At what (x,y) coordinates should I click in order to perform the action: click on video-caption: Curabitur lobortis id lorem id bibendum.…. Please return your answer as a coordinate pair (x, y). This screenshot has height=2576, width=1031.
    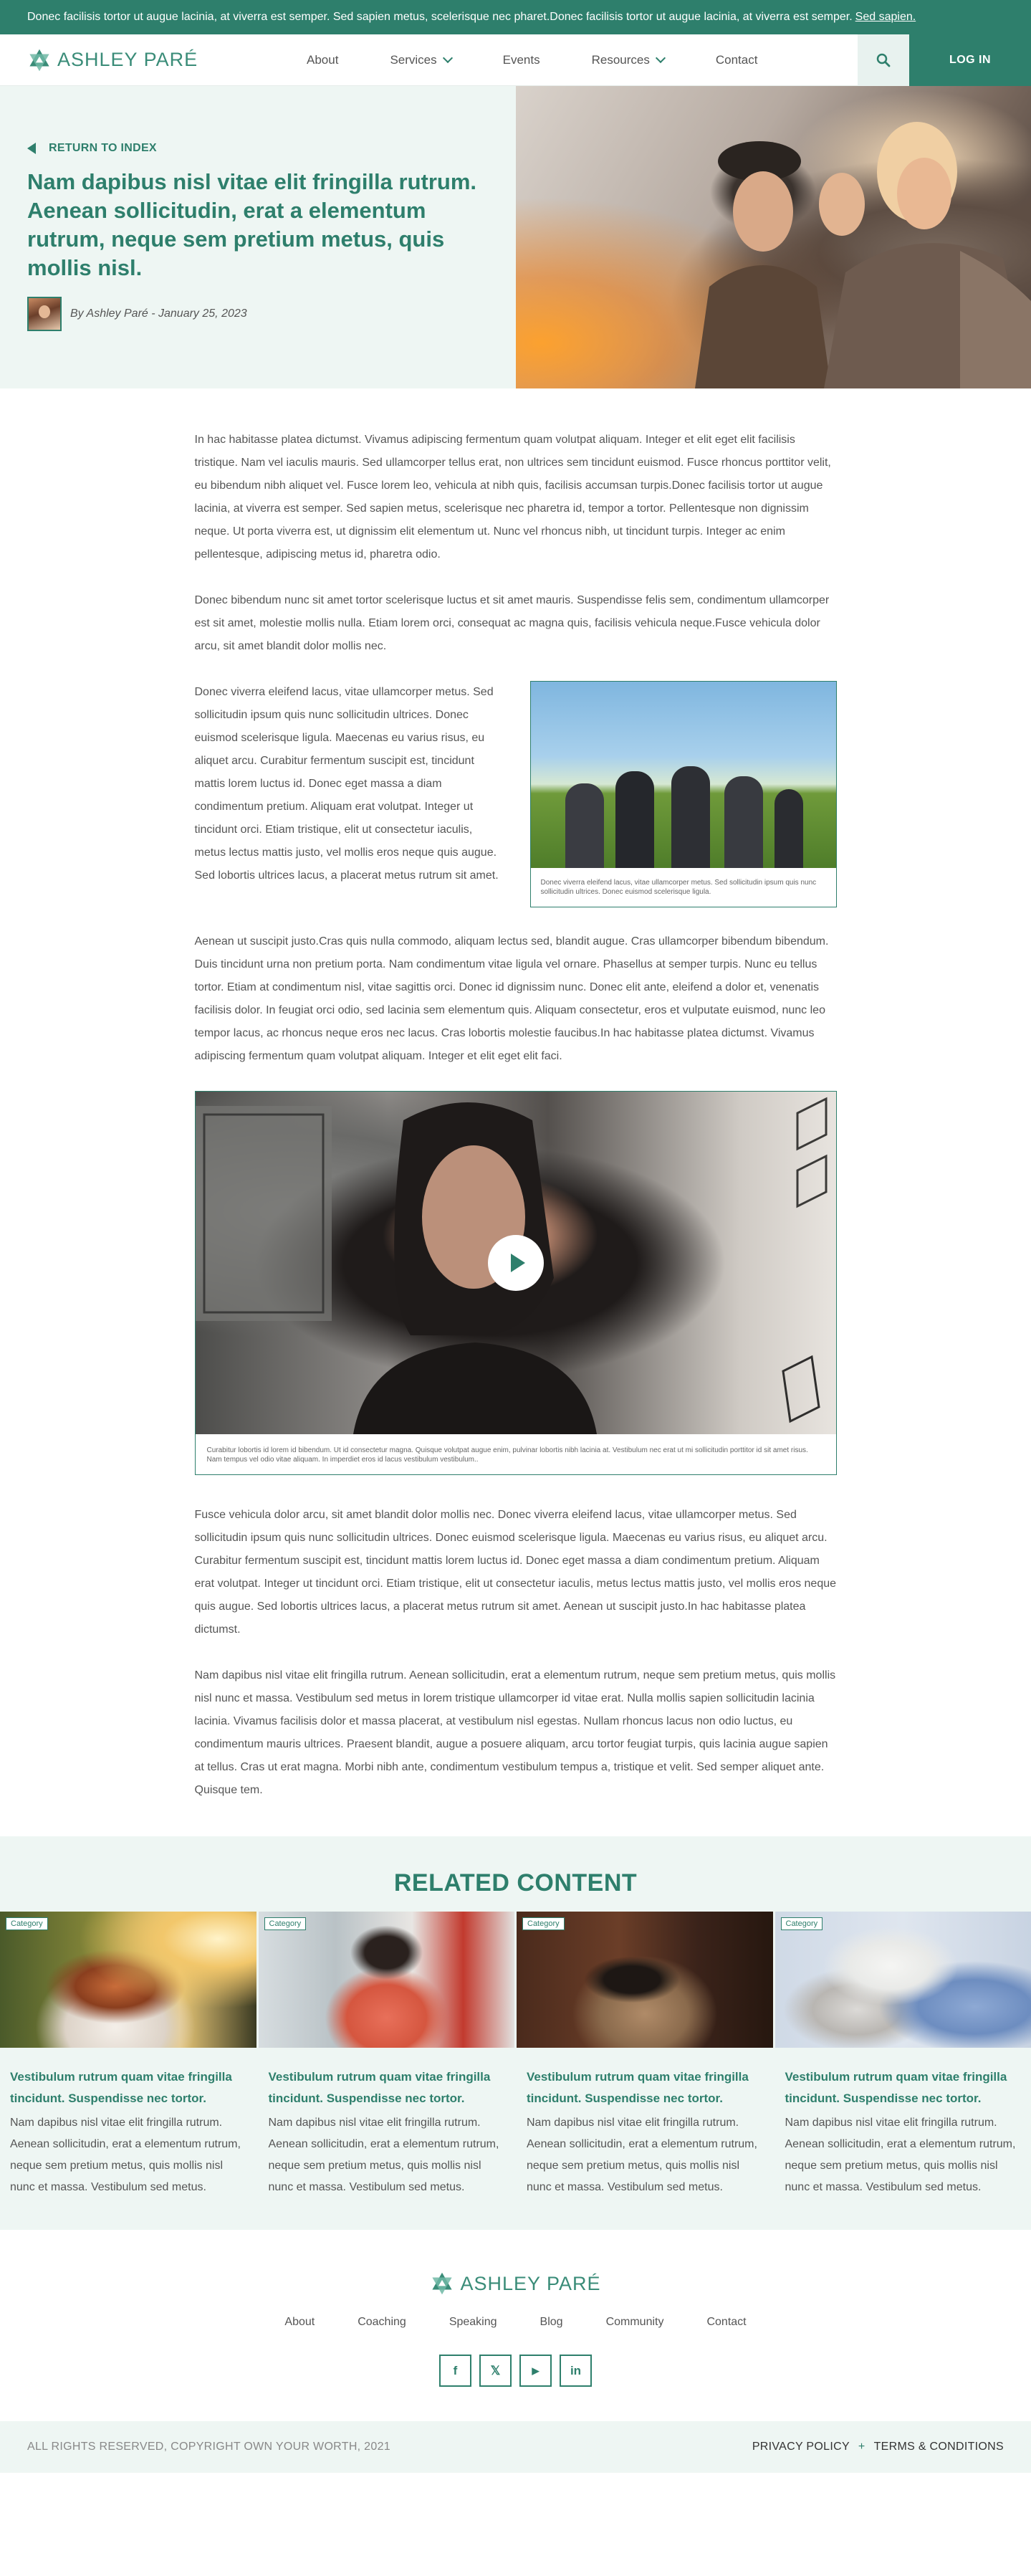
    Looking at the image, I should click on (507, 1455).